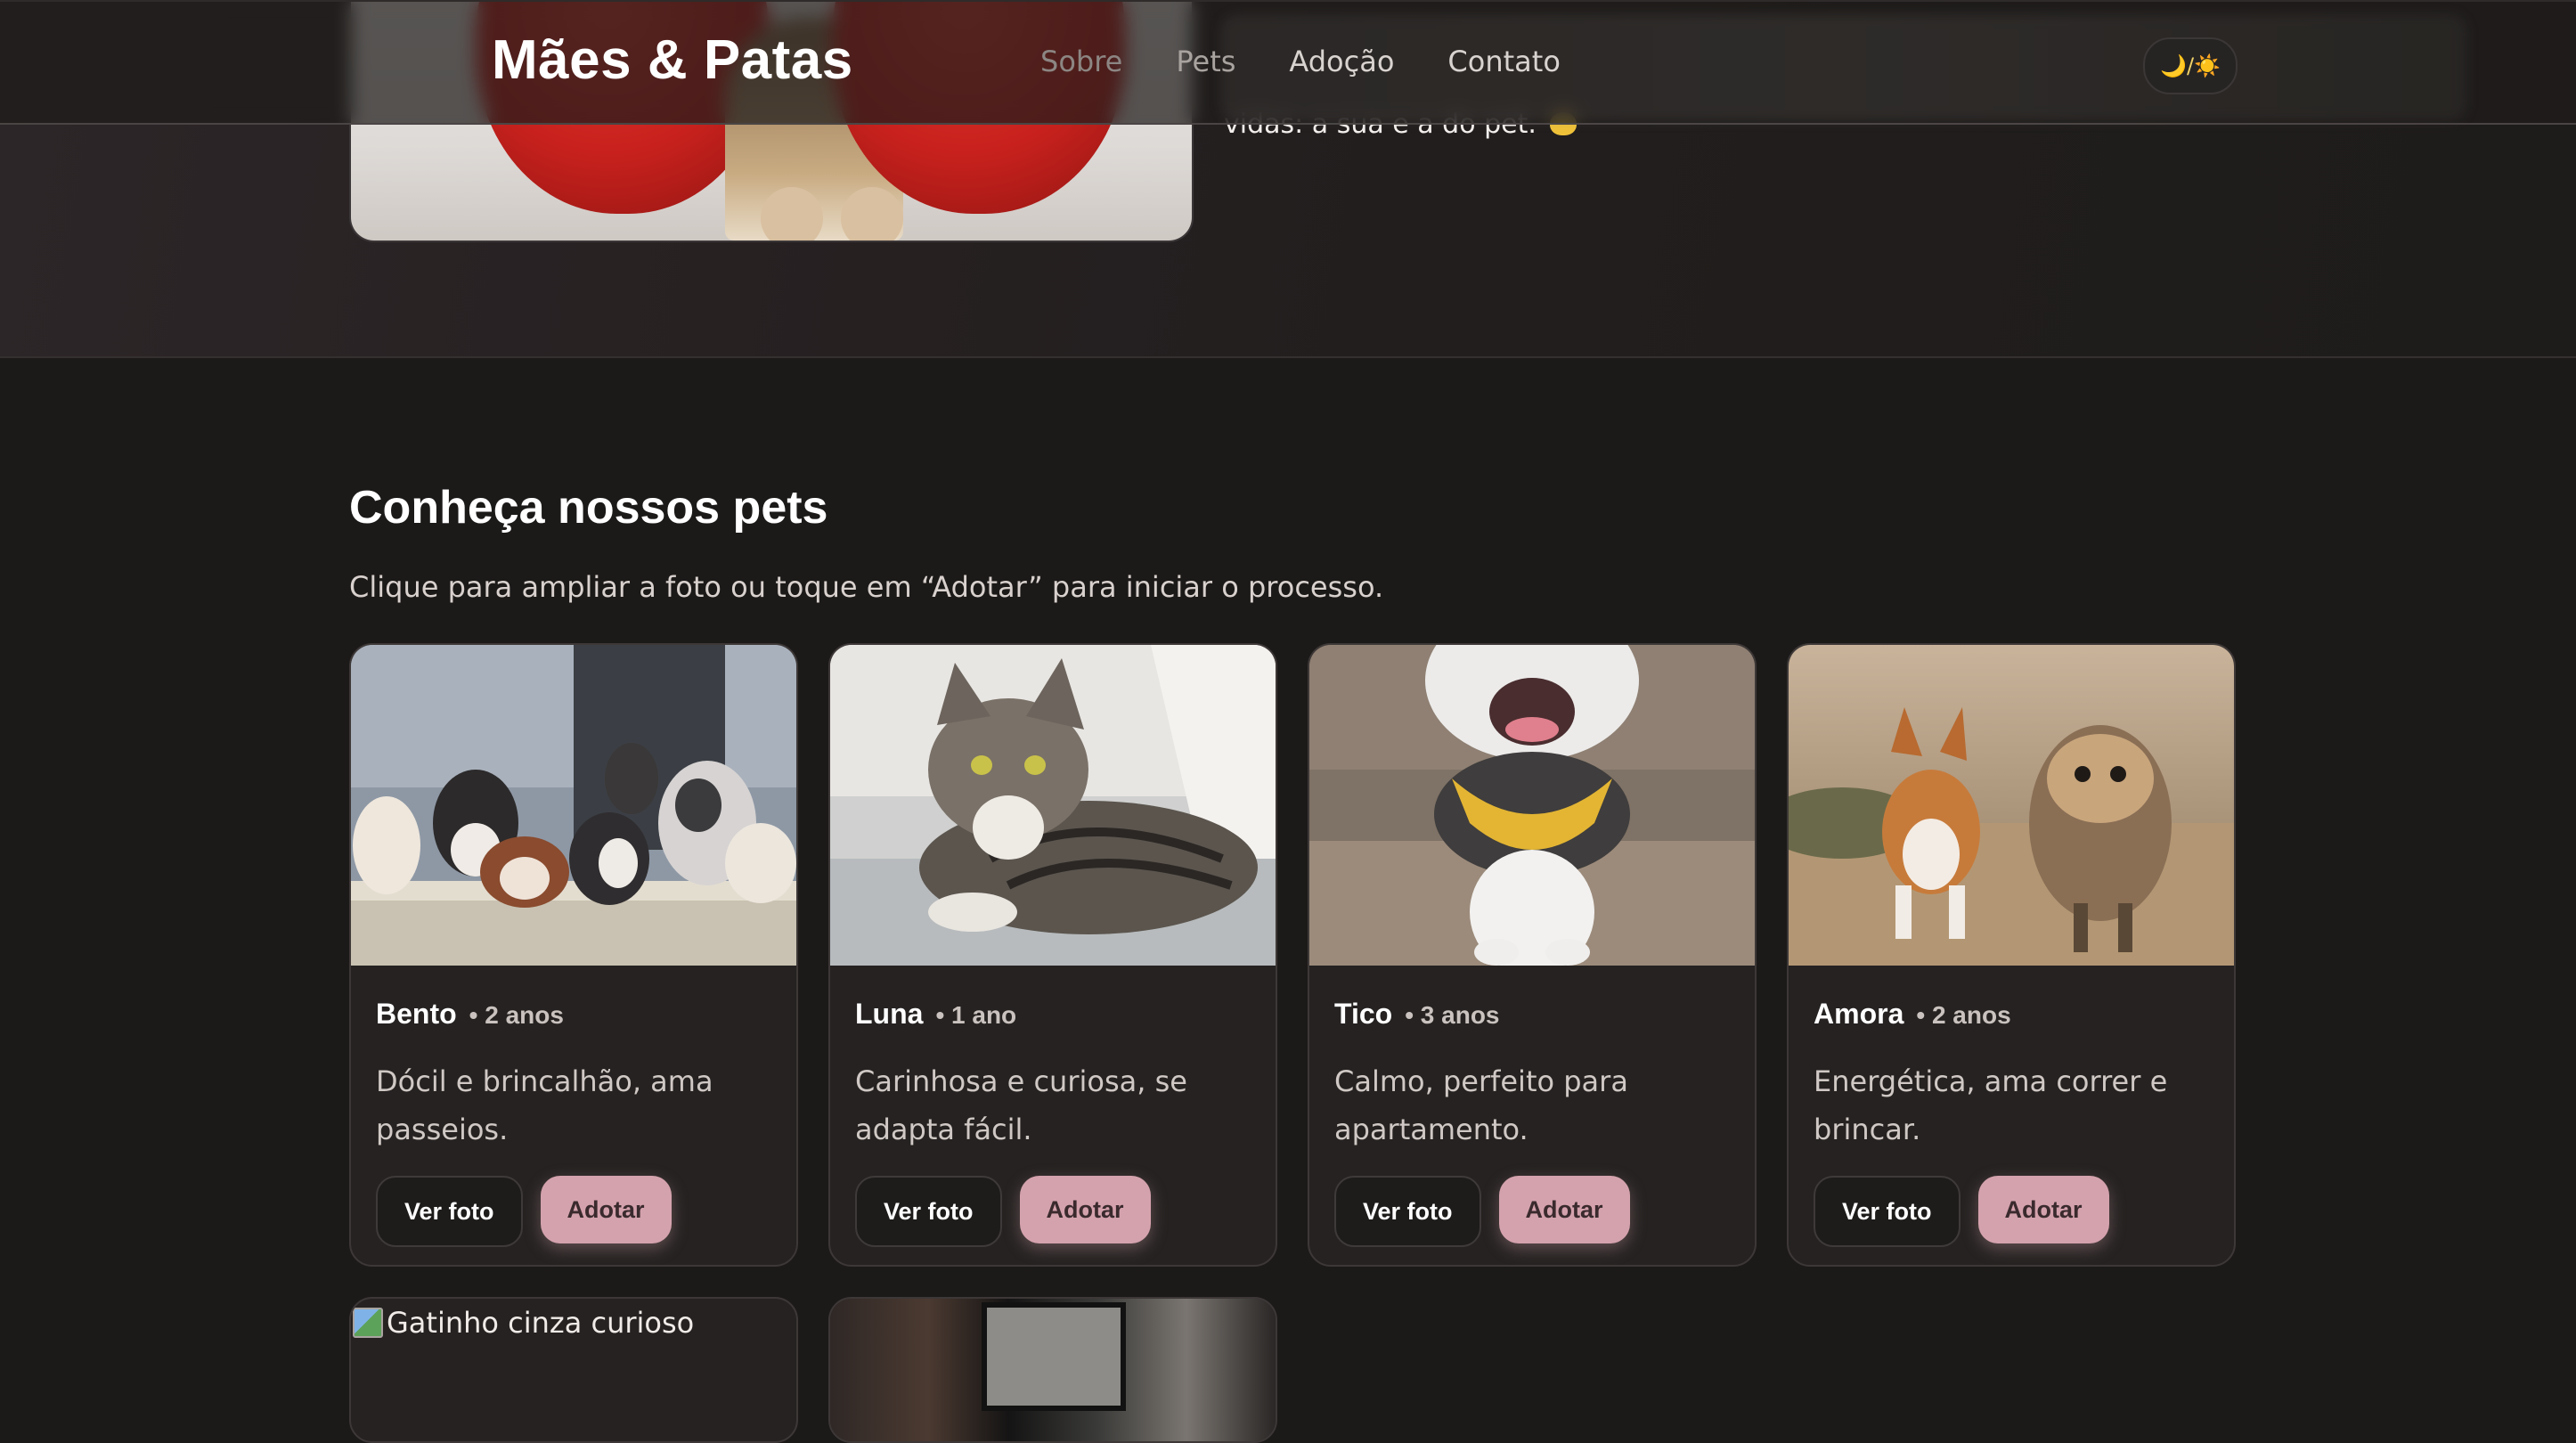 The image size is (2576, 1443). What do you see at coordinates (1341, 61) in the screenshot?
I see `nav-link-adocao: Adoção` at bounding box center [1341, 61].